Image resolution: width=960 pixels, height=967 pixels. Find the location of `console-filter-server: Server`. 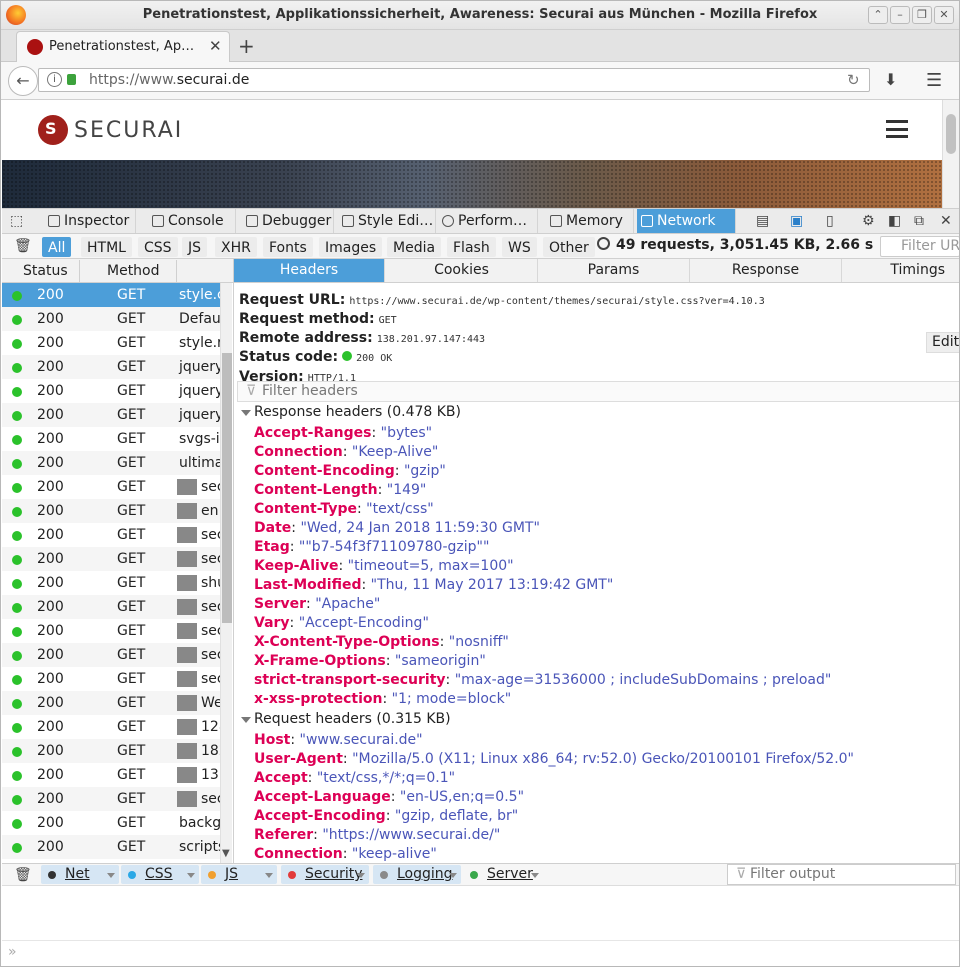

console-filter-server: Server is located at coordinates (503, 874).